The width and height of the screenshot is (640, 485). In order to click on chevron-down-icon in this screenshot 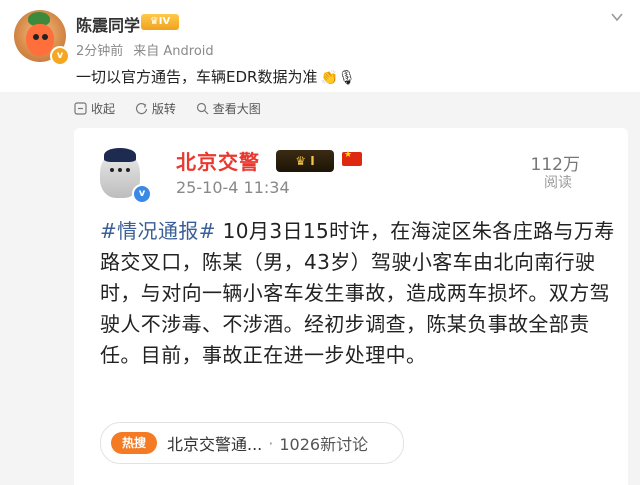, I will do `click(617, 17)`.